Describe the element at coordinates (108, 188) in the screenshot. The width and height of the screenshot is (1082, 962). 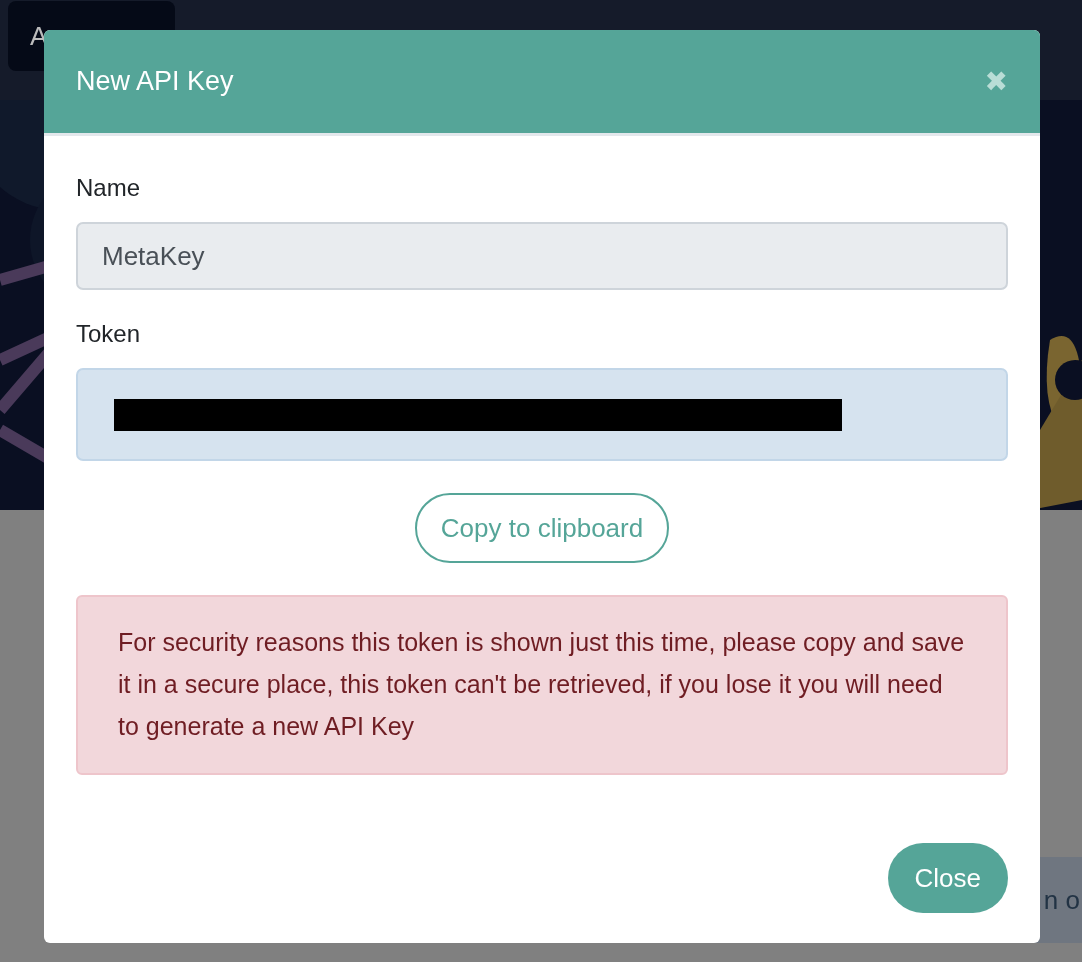
I see `field-label: Name` at that location.